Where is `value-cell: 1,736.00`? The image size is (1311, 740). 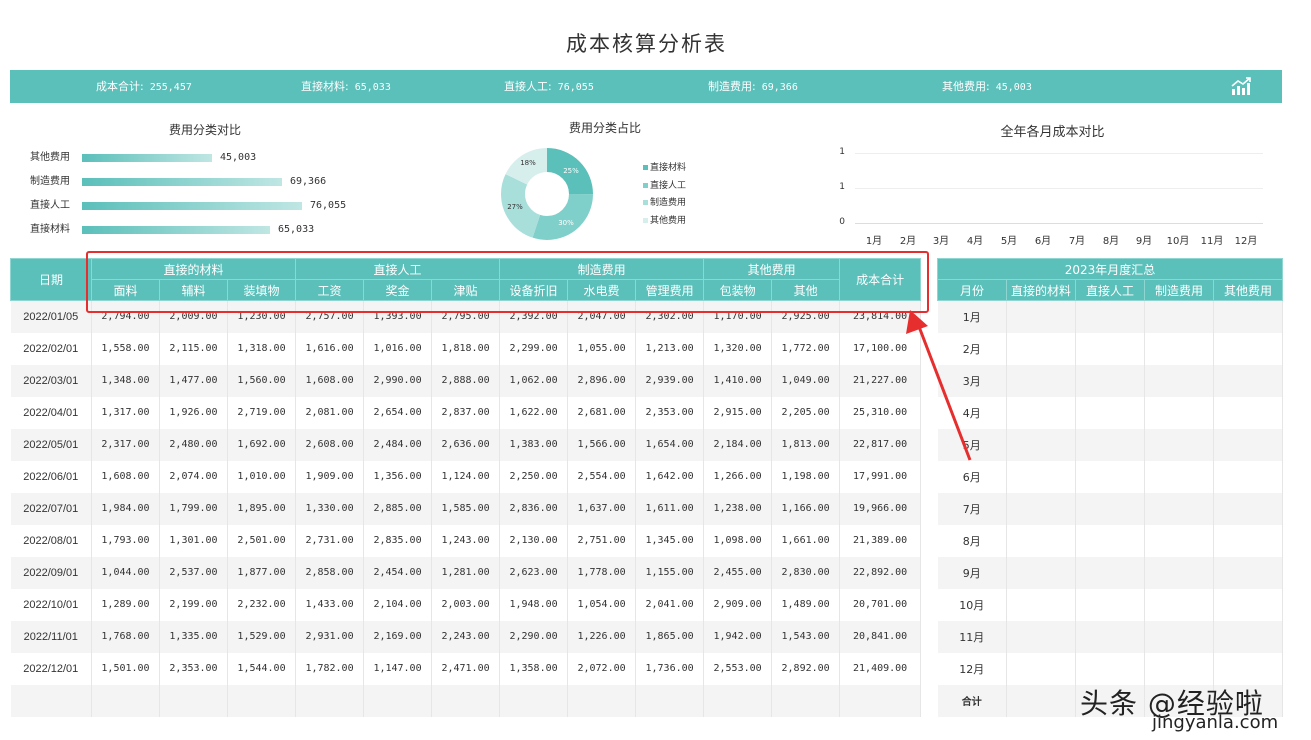 value-cell: 1,736.00 is located at coordinates (670, 668).